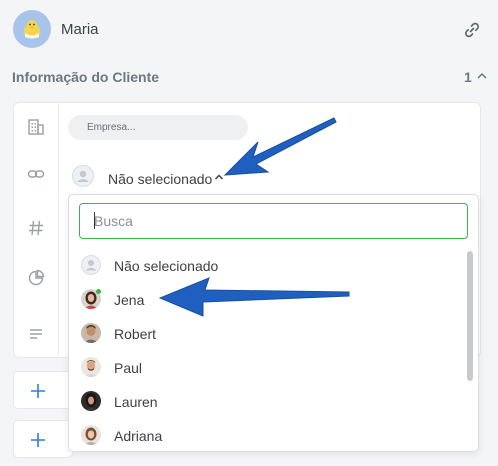 The height and width of the screenshot is (466, 498). What do you see at coordinates (266, 435) in the screenshot?
I see `dropdown-option-adriana: Adriana` at bounding box center [266, 435].